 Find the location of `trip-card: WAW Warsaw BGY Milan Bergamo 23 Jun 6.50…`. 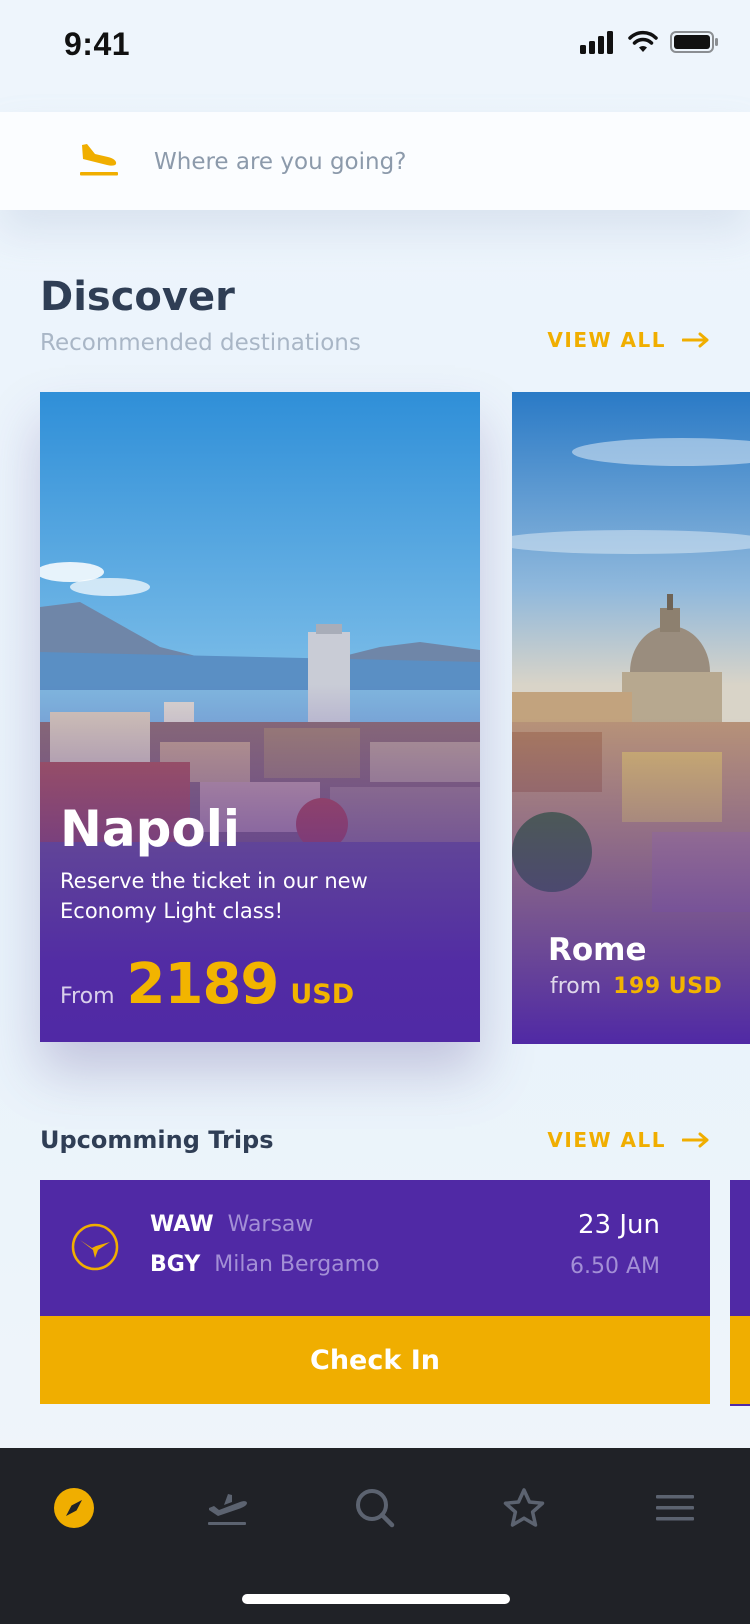

trip-card: WAW Warsaw BGY Milan Bergamo 23 Jun 6.50… is located at coordinates (375, 1292).